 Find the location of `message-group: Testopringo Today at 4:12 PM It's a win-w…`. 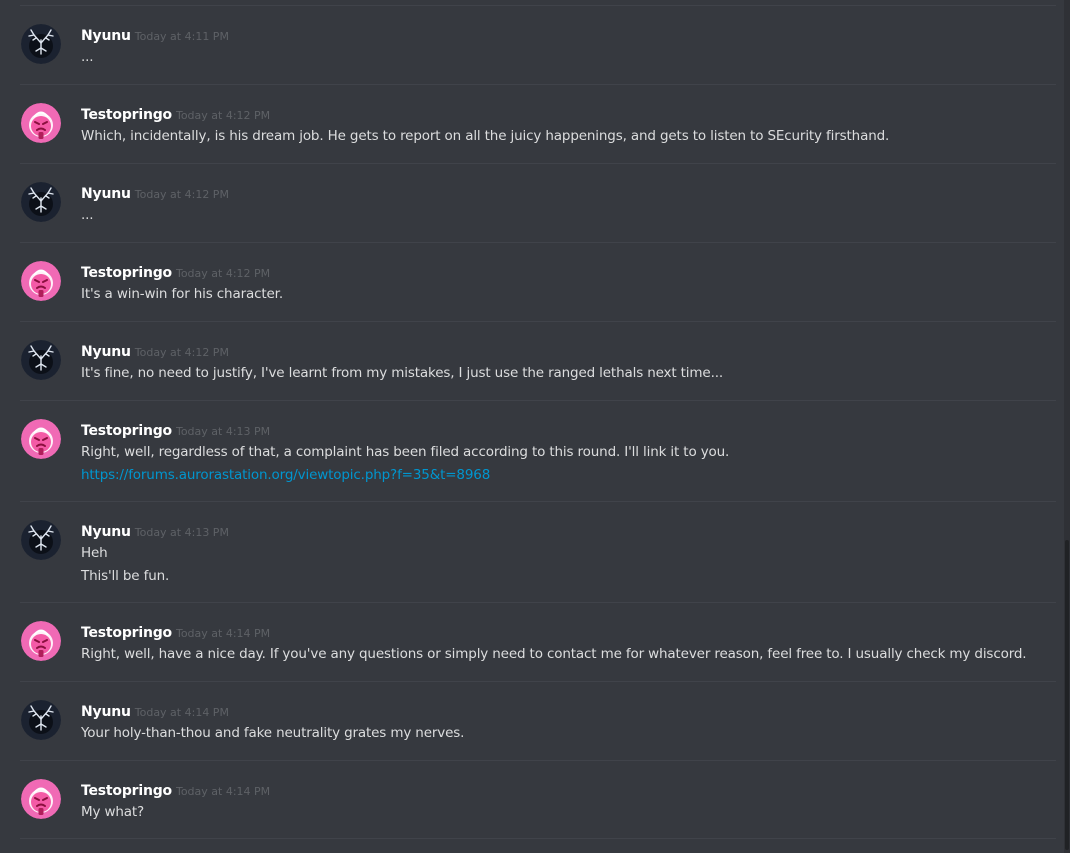

message-group: Testopringo Today at 4:12 PM It's a win-w… is located at coordinates (538, 281).